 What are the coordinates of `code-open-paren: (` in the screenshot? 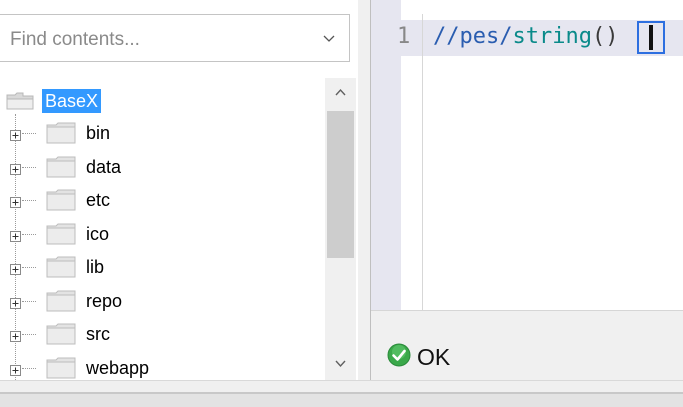 It's located at (598, 36).